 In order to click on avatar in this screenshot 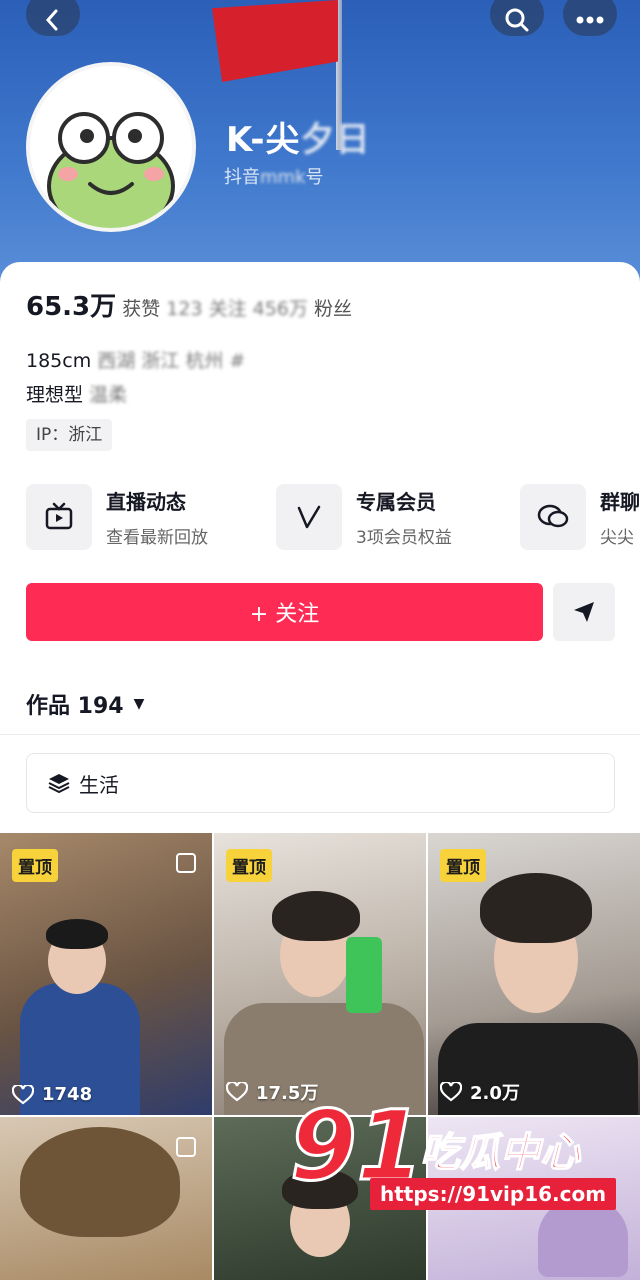, I will do `click(111, 147)`.